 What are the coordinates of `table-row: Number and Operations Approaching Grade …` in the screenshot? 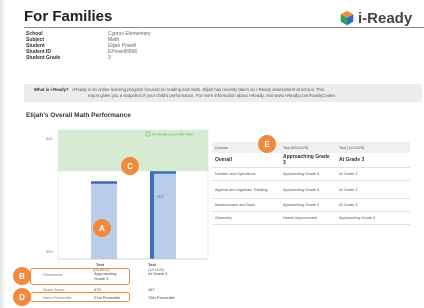 It's located at (311, 174).